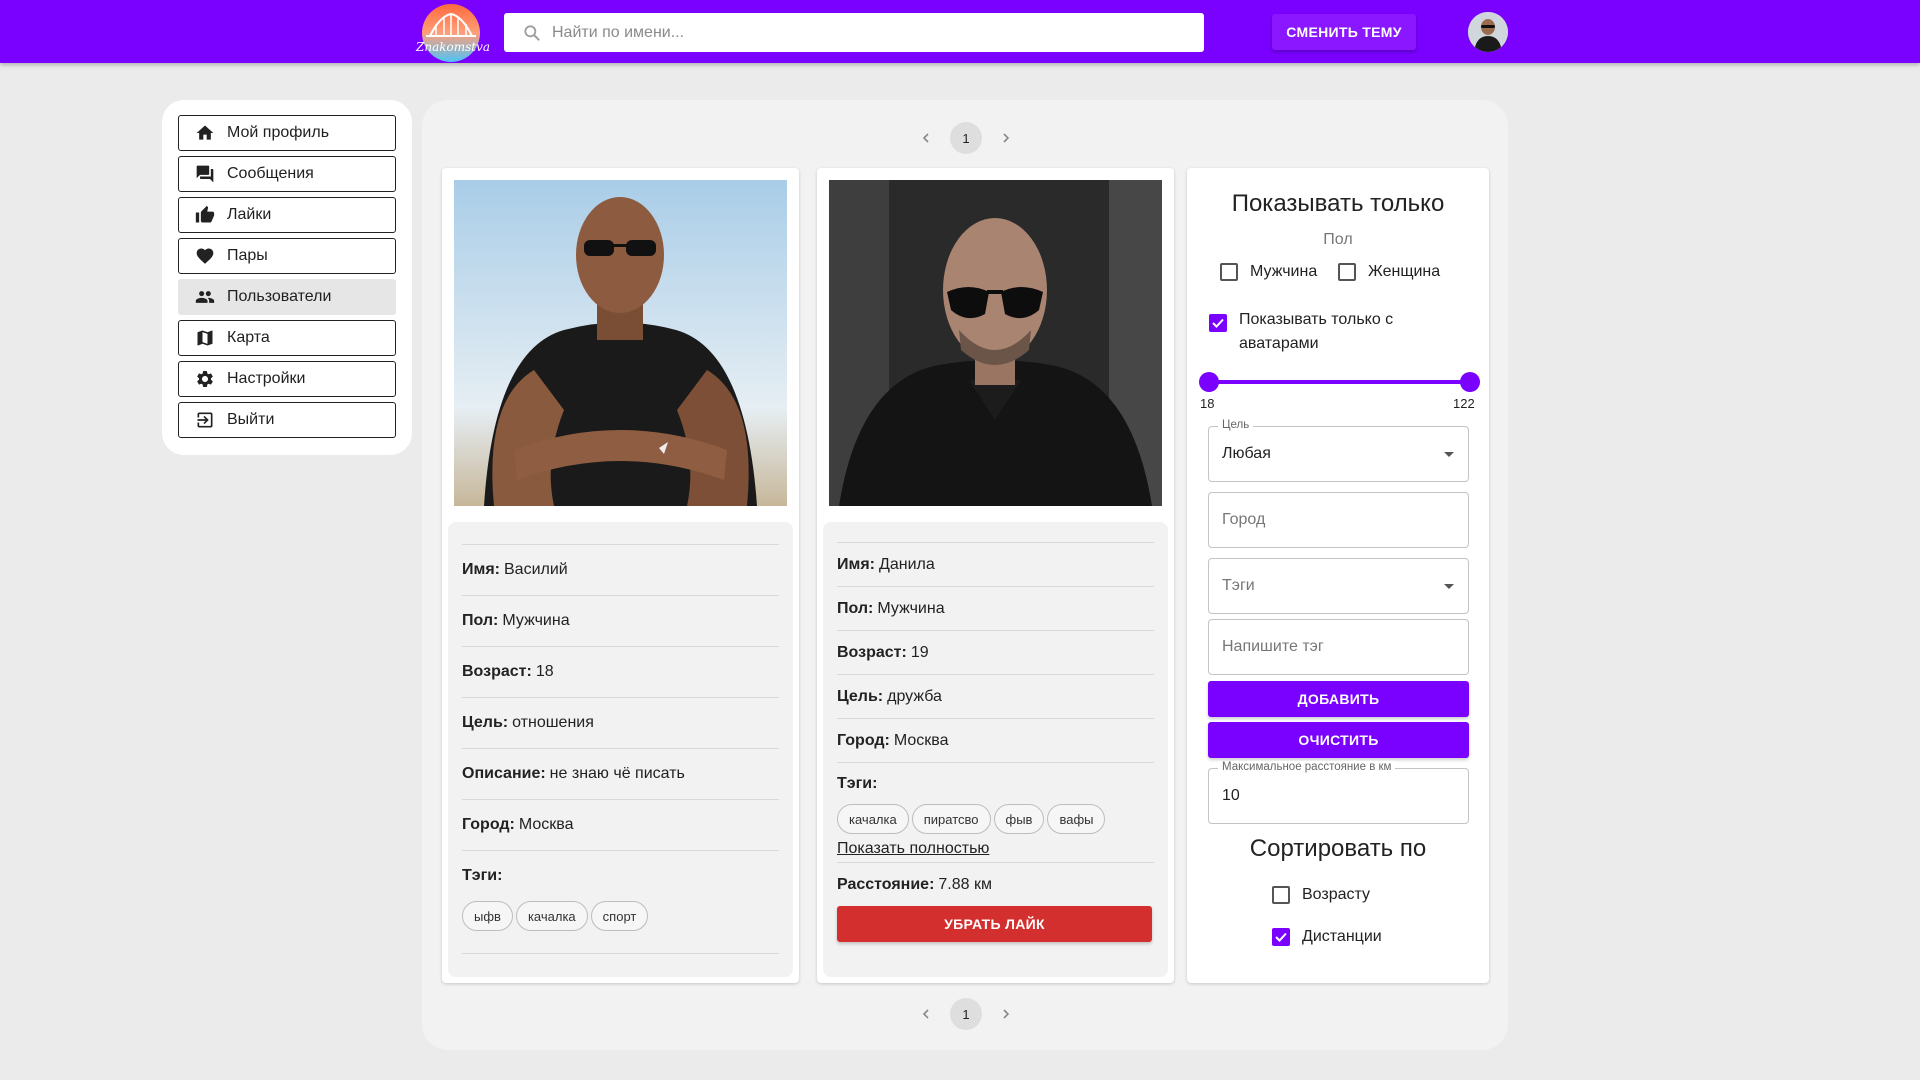 The image size is (1920, 1080). Describe the element at coordinates (914, 696) in the screenshot. I see `user-goal: дружба` at that location.